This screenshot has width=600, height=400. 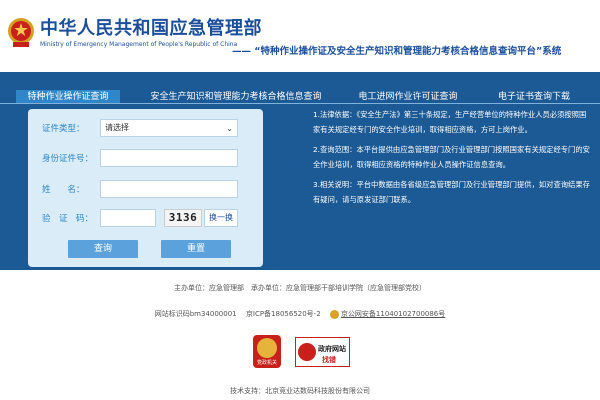 I want to click on tab-e-certificate: 电子证书查询下载, so click(x=534, y=97).